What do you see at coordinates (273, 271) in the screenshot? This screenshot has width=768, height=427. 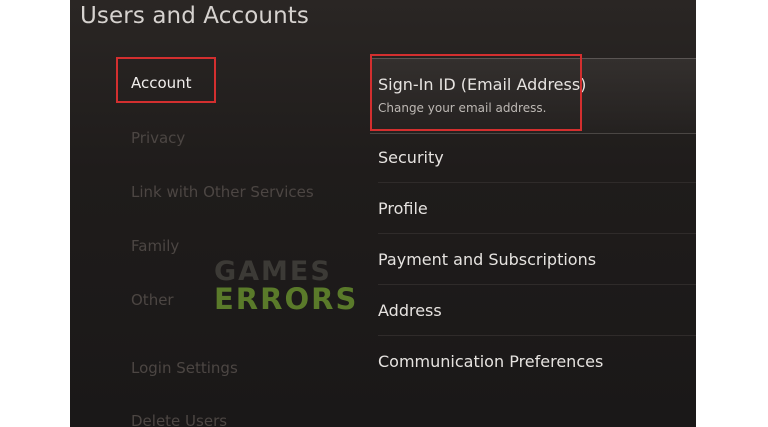 I see `watermark-line-1: GAMES` at bounding box center [273, 271].